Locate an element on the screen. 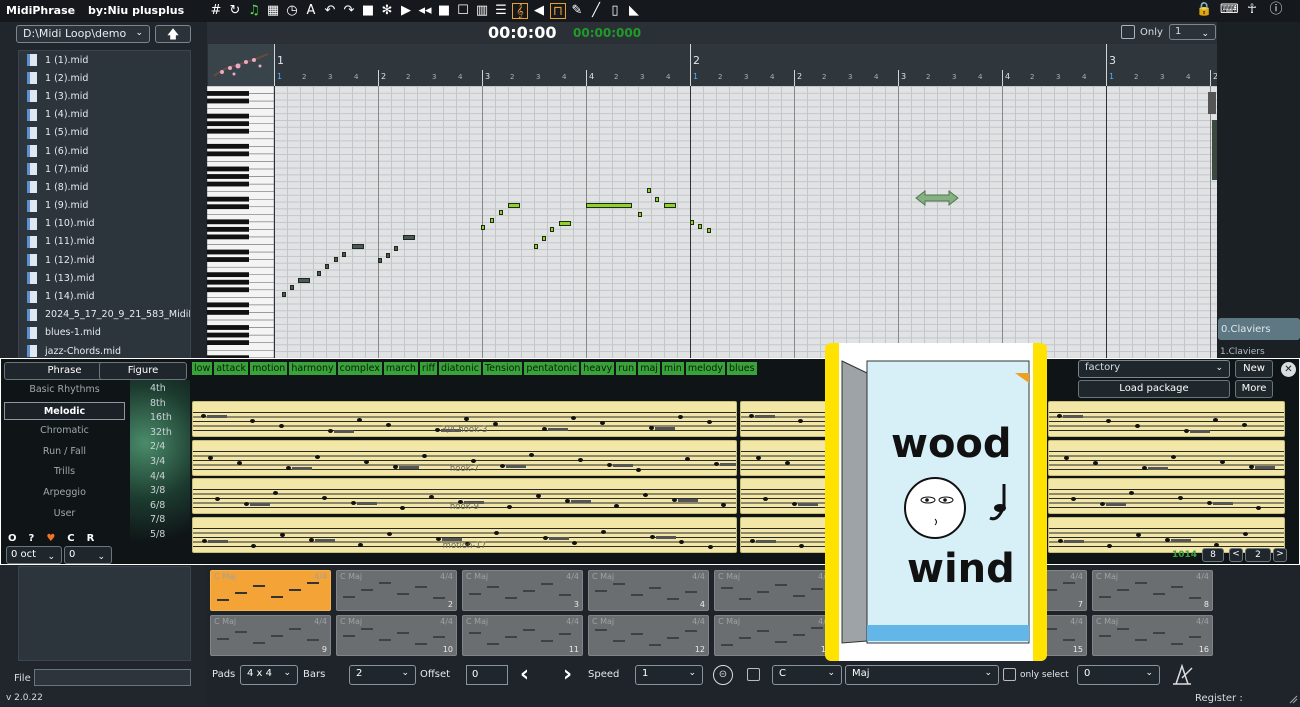 Image resolution: width=1300 pixels, height=707 pixels. meter-item: 3/4 is located at coordinates (157, 461).